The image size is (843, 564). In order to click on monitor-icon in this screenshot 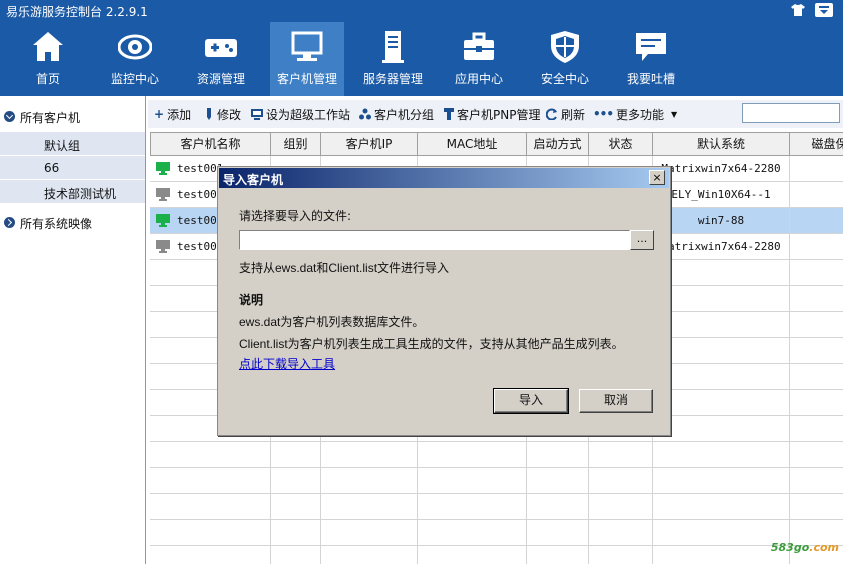, I will do `click(307, 46)`.